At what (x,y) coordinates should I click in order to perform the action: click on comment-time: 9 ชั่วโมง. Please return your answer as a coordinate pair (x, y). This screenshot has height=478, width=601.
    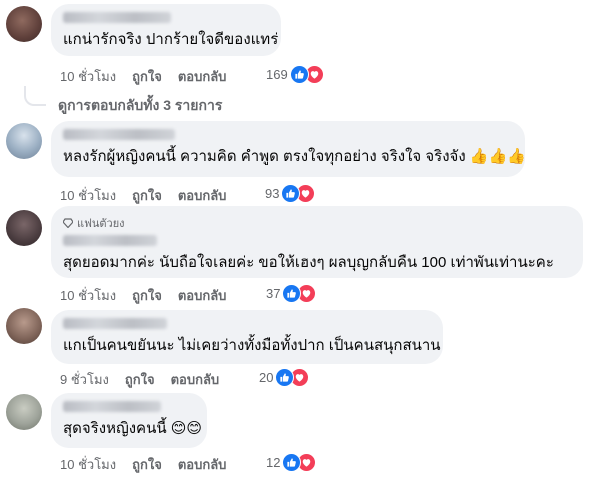
    Looking at the image, I should click on (84, 379).